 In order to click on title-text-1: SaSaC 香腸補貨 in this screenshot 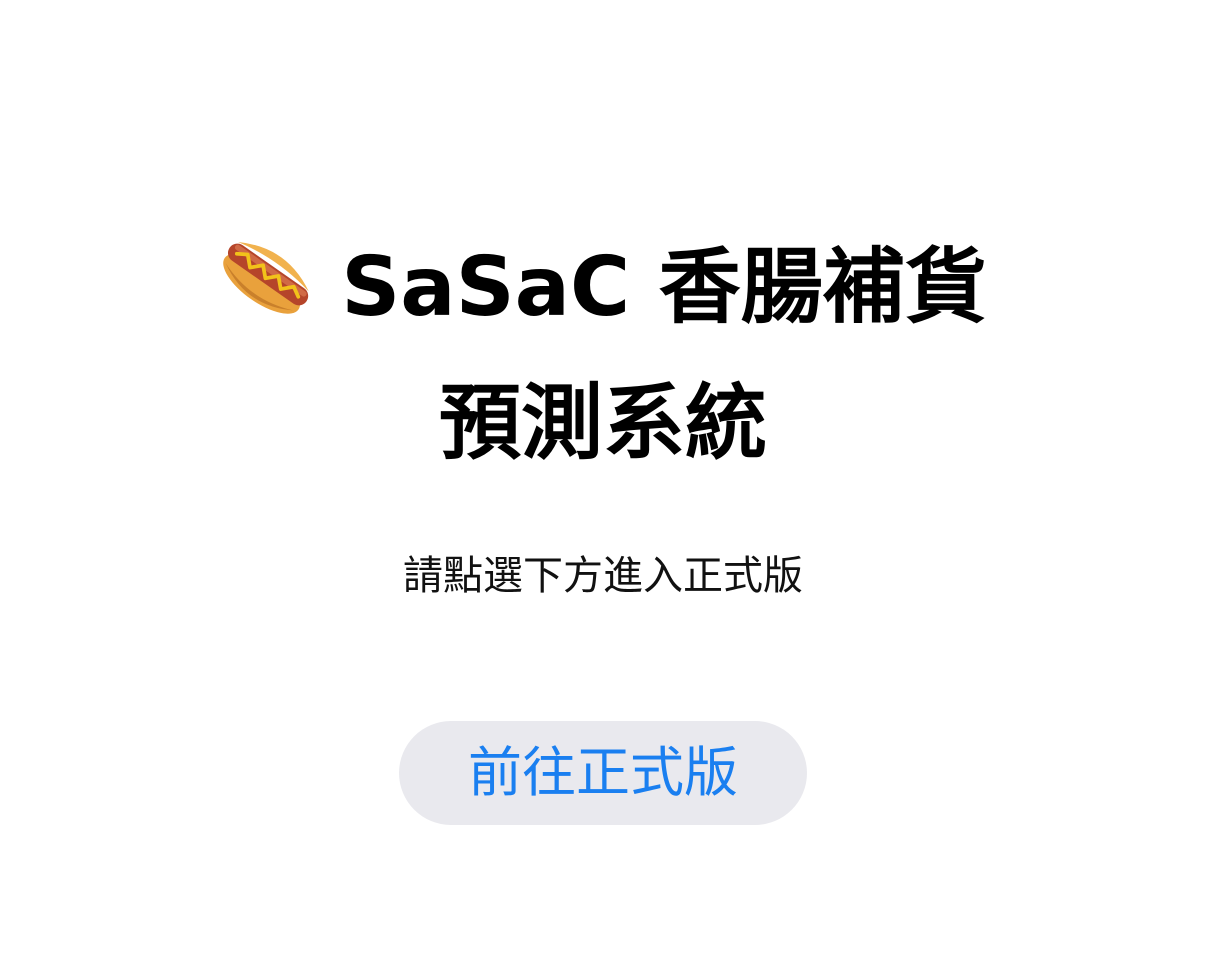, I will do `click(664, 287)`.